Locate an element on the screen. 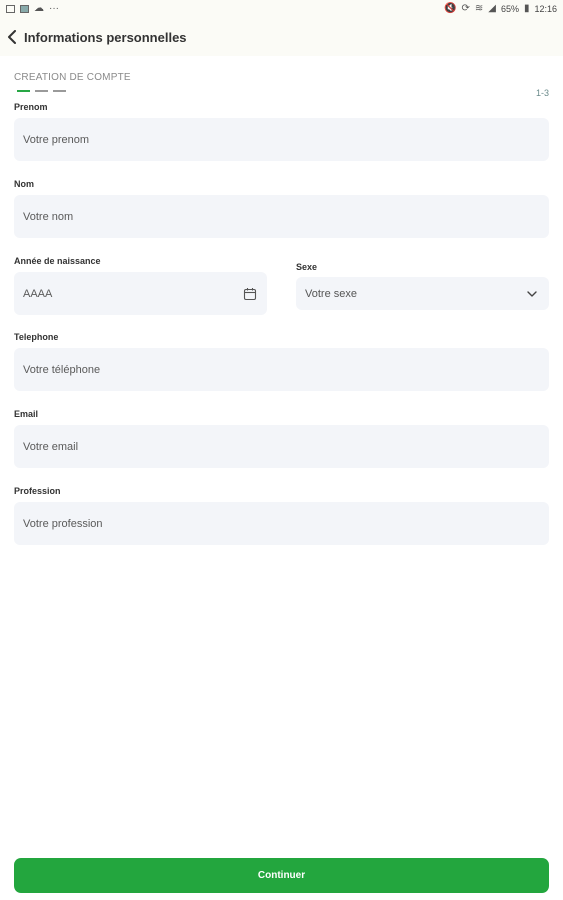 Image resolution: width=563 pixels, height=900 pixels. profession-input is located at coordinates (281, 523).